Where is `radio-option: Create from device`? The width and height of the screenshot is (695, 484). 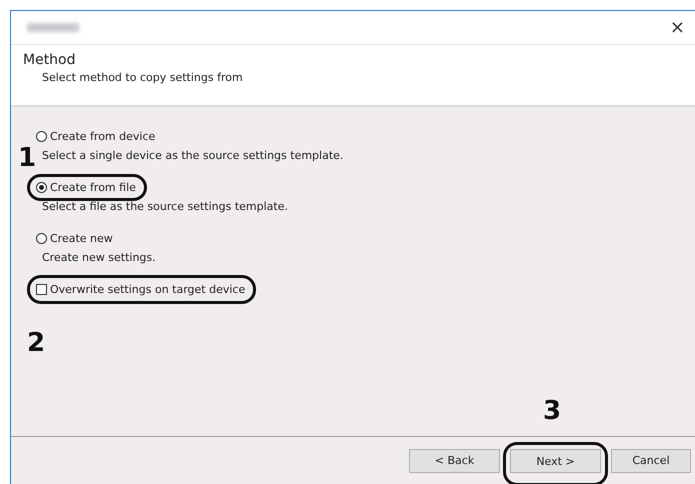 radio-option: Create from device is located at coordinates (96, 136).